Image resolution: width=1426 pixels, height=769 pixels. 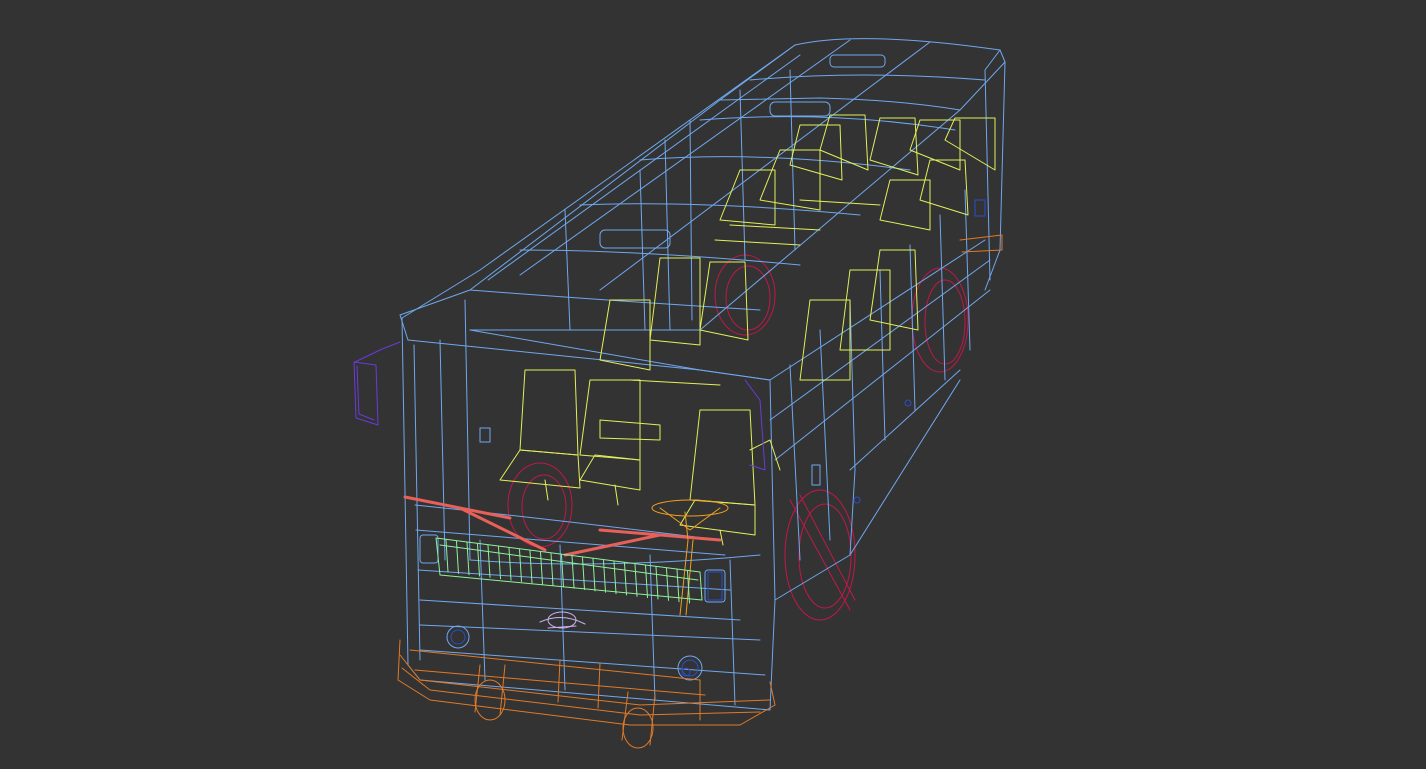 What do you see at coordinates (690, 557) in the screenshot?
I see `steering-wheel-wireframe` at bounding box center [690, 557].